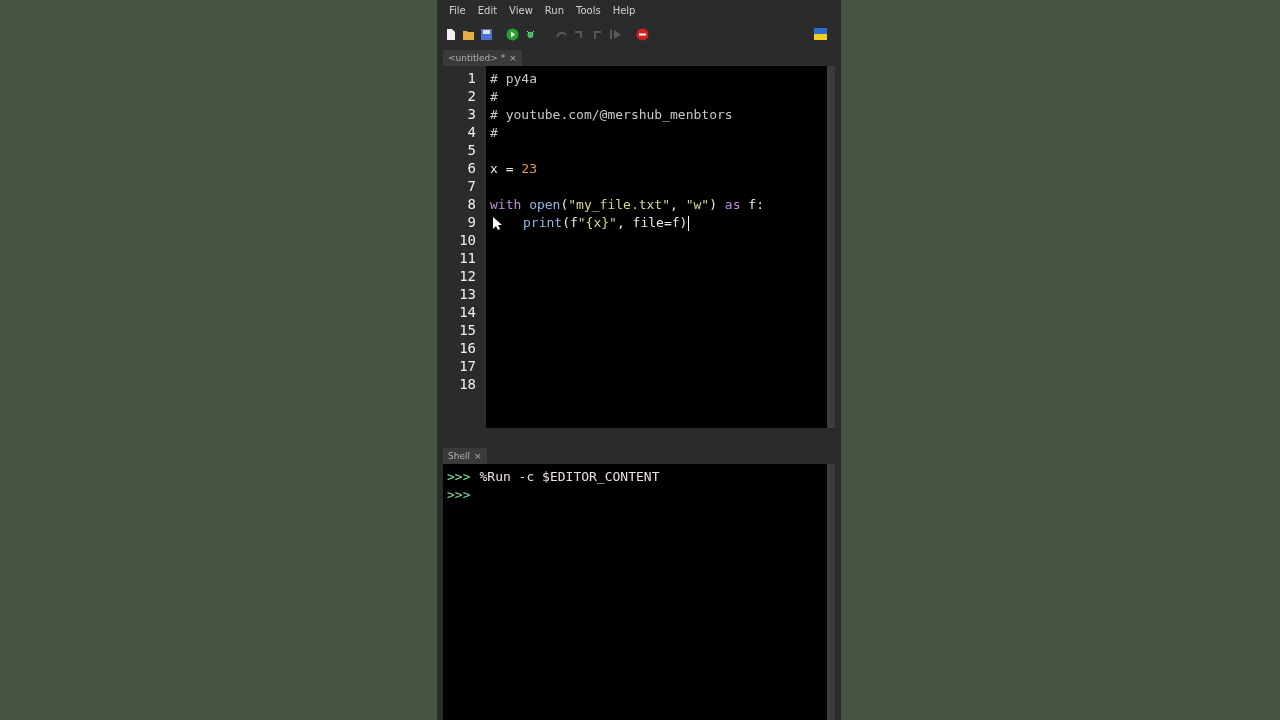 The width and height of the screenshot is (1280, 720). Describe the element at coordinates (820, 34) in the screenshot. I see `flag-icon` at that location.